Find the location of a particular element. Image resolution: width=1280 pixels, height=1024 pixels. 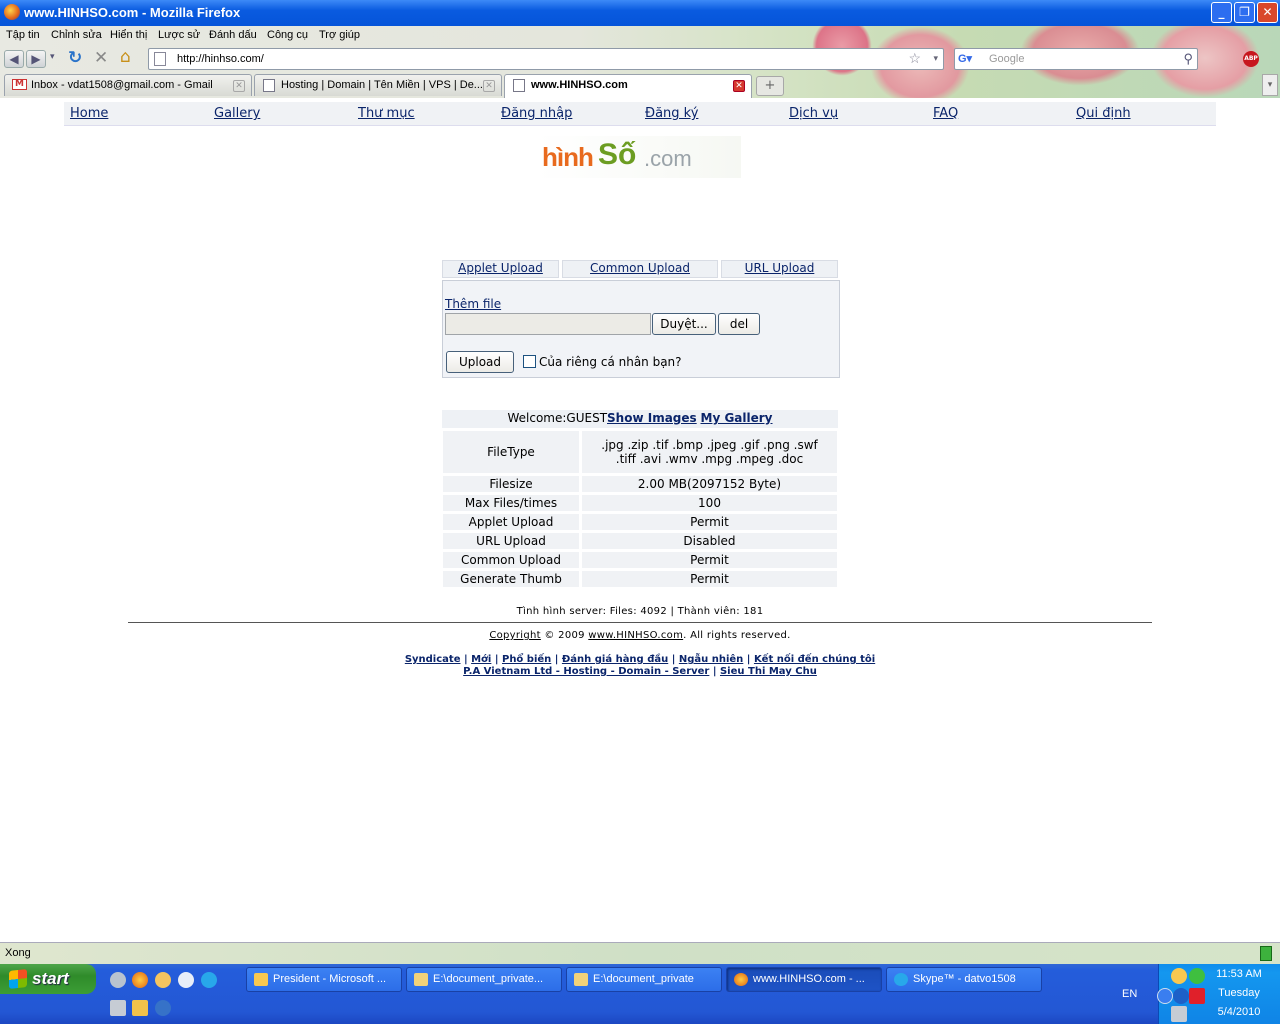

url-dropdown-icon: ▾ is located at coordinates (935, 58).